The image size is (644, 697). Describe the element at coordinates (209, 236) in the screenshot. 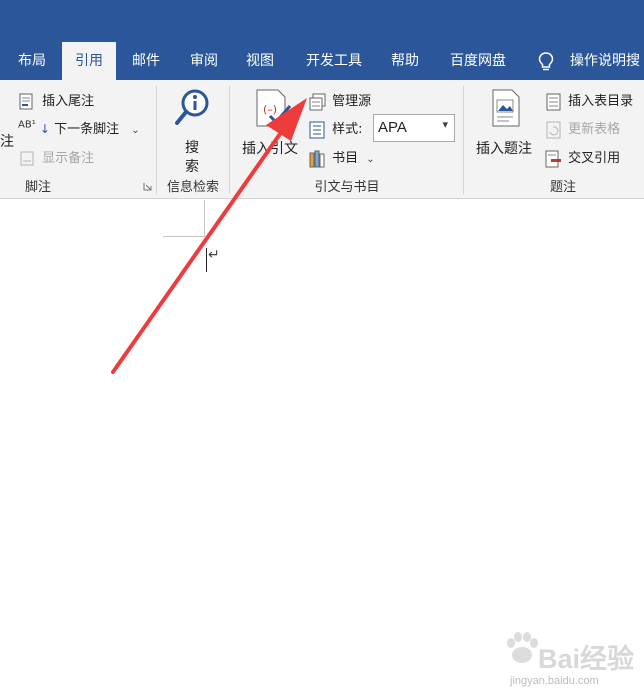

I see `annotation-arrow` at that location.